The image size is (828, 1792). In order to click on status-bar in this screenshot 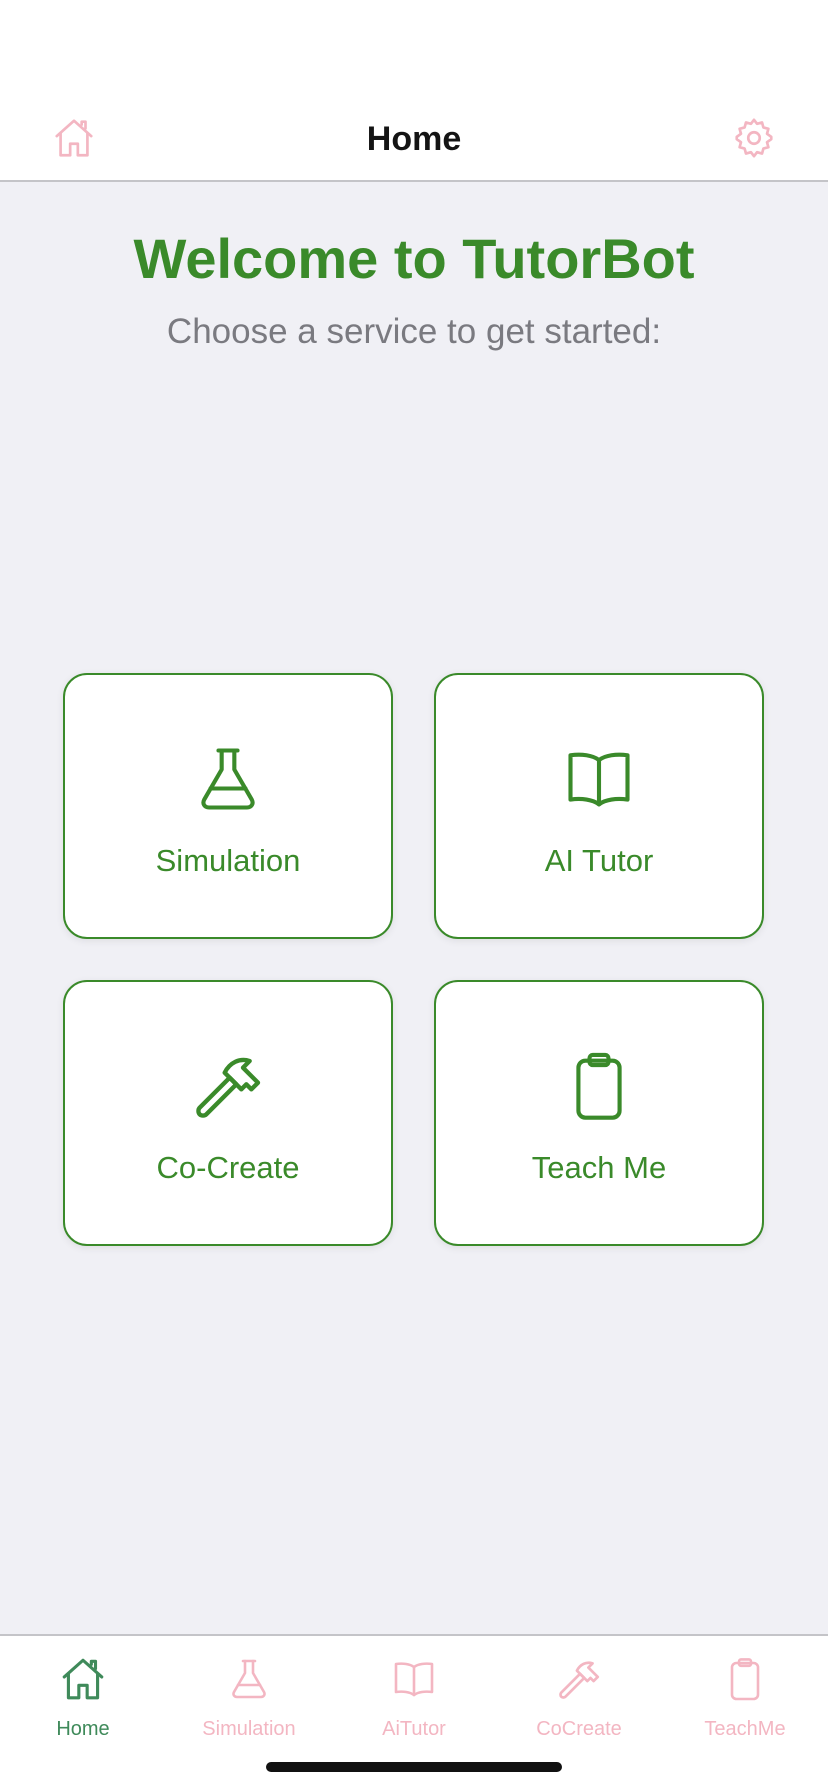, I will do `click(414, 48)`.